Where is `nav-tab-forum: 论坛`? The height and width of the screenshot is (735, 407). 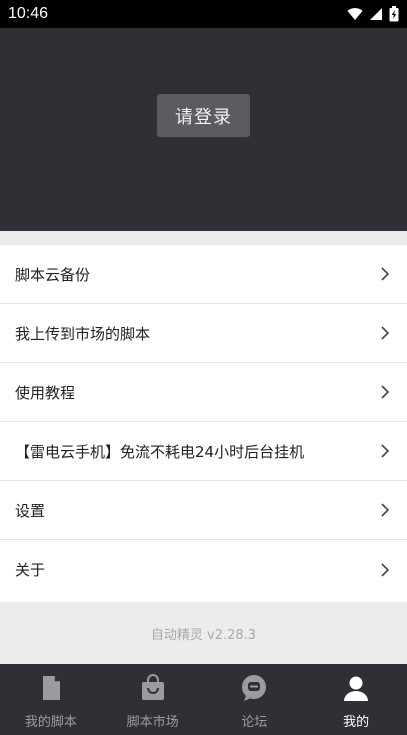 nav-tab-forum: 论坛 is located at coordinates (255, 699).